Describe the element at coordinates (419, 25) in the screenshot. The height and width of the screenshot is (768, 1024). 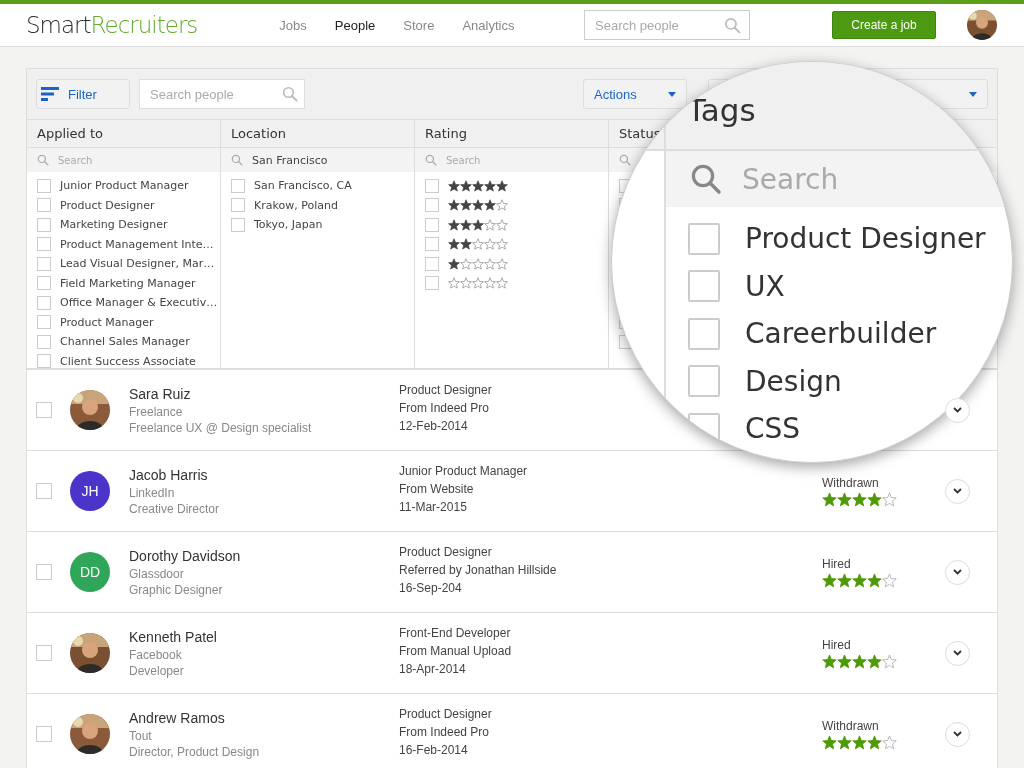
I see `nav-link: Store` at that location.